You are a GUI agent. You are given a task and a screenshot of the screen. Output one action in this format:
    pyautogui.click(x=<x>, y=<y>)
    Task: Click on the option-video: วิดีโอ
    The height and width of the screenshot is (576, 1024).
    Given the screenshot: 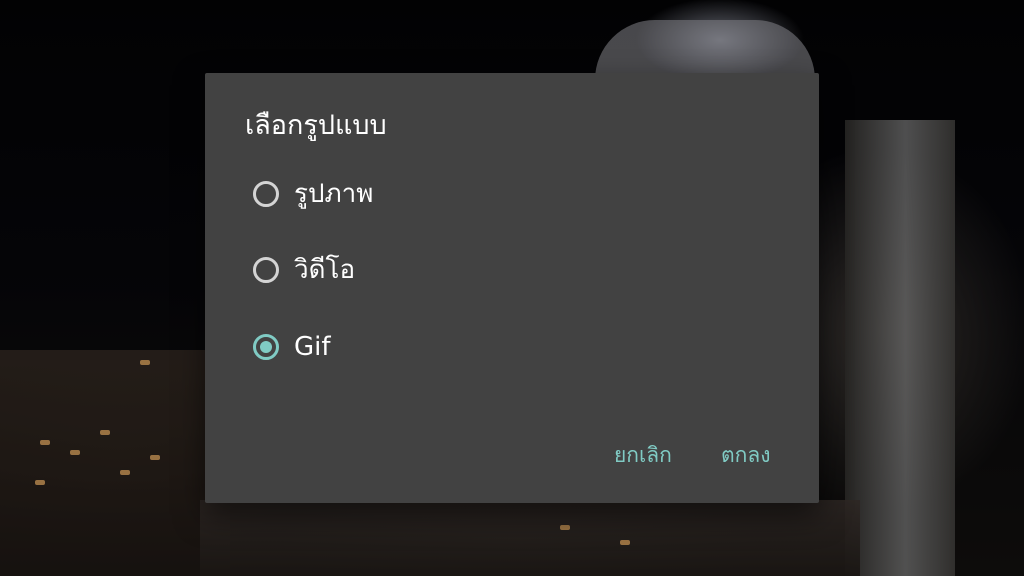 What is the action you would take?
    pyautogui.click(x=511, y=273)
    